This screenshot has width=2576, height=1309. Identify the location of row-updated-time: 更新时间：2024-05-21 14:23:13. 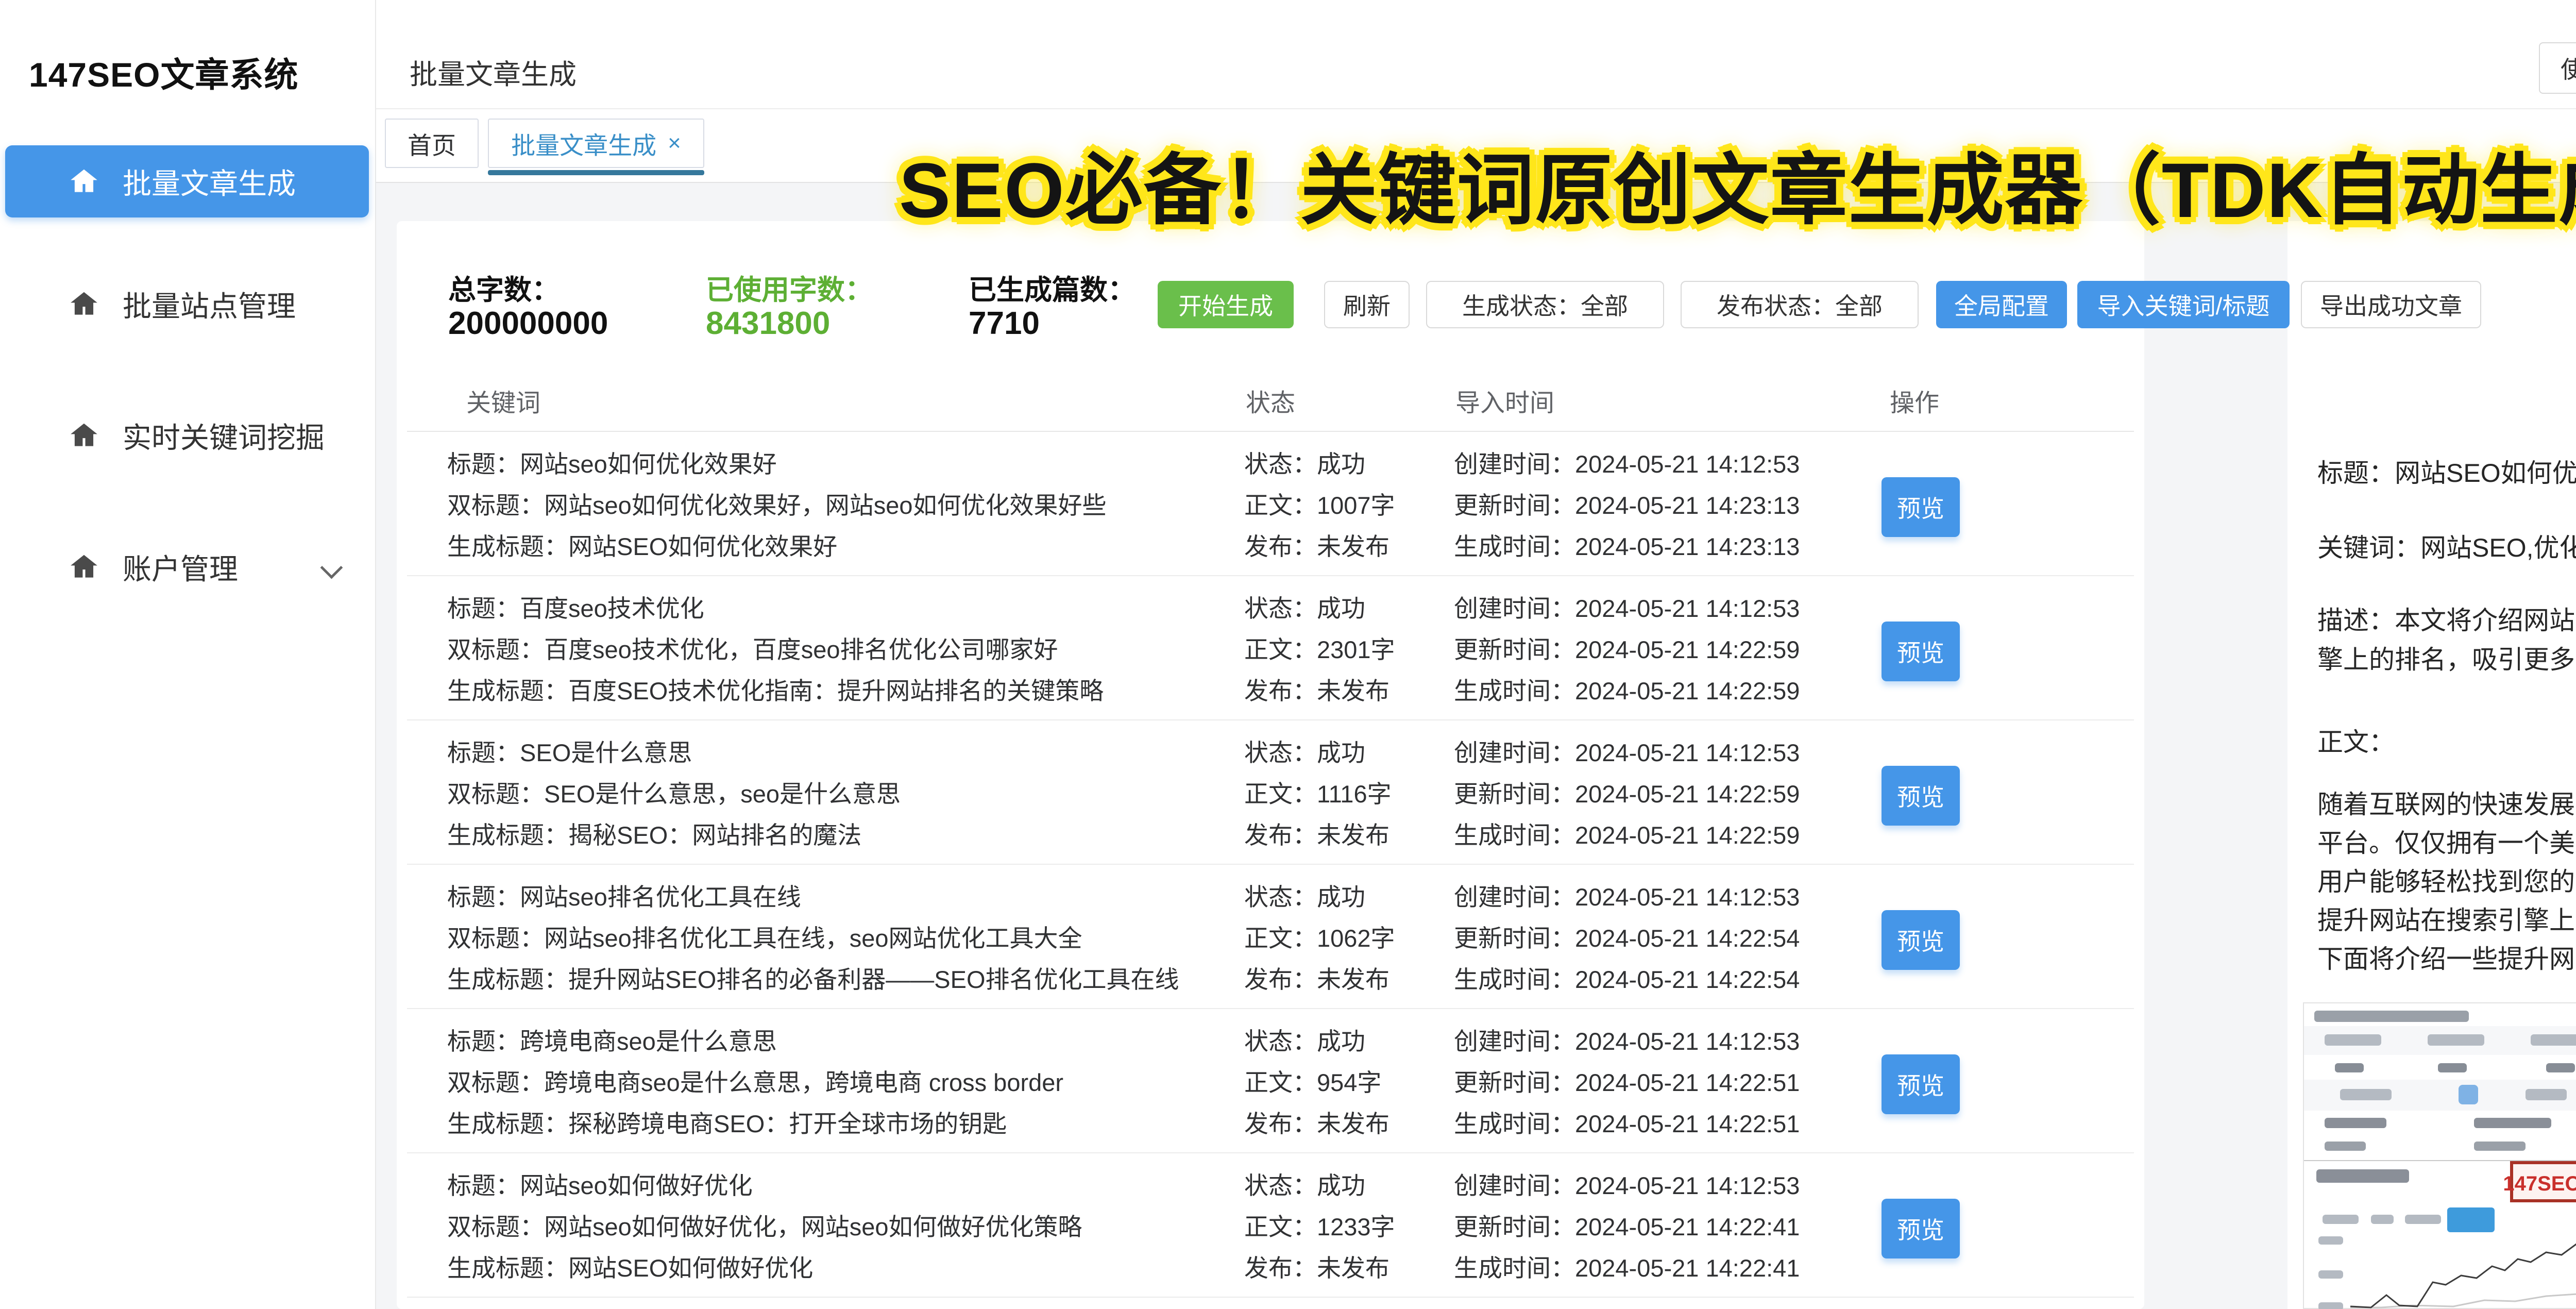
(1627, 505).